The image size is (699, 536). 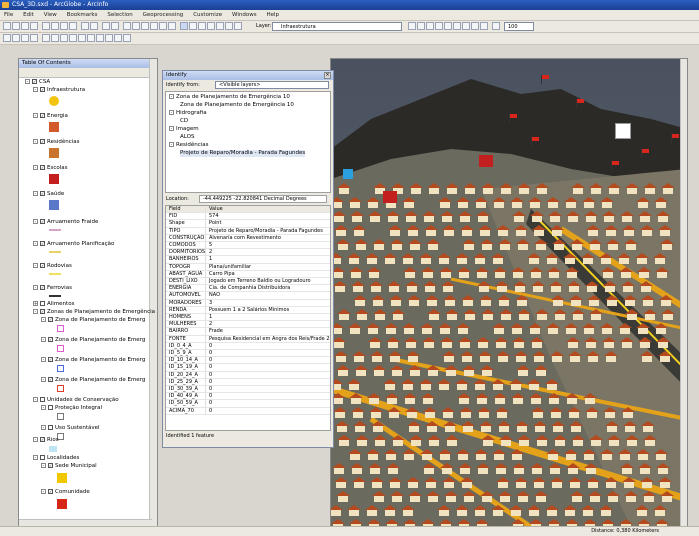 What do you see at coordinates (73, 244) in the screenshot?
I see `toc-layer-7: - ✓ Arruamento Planificação` at bounding box center [73, 244].